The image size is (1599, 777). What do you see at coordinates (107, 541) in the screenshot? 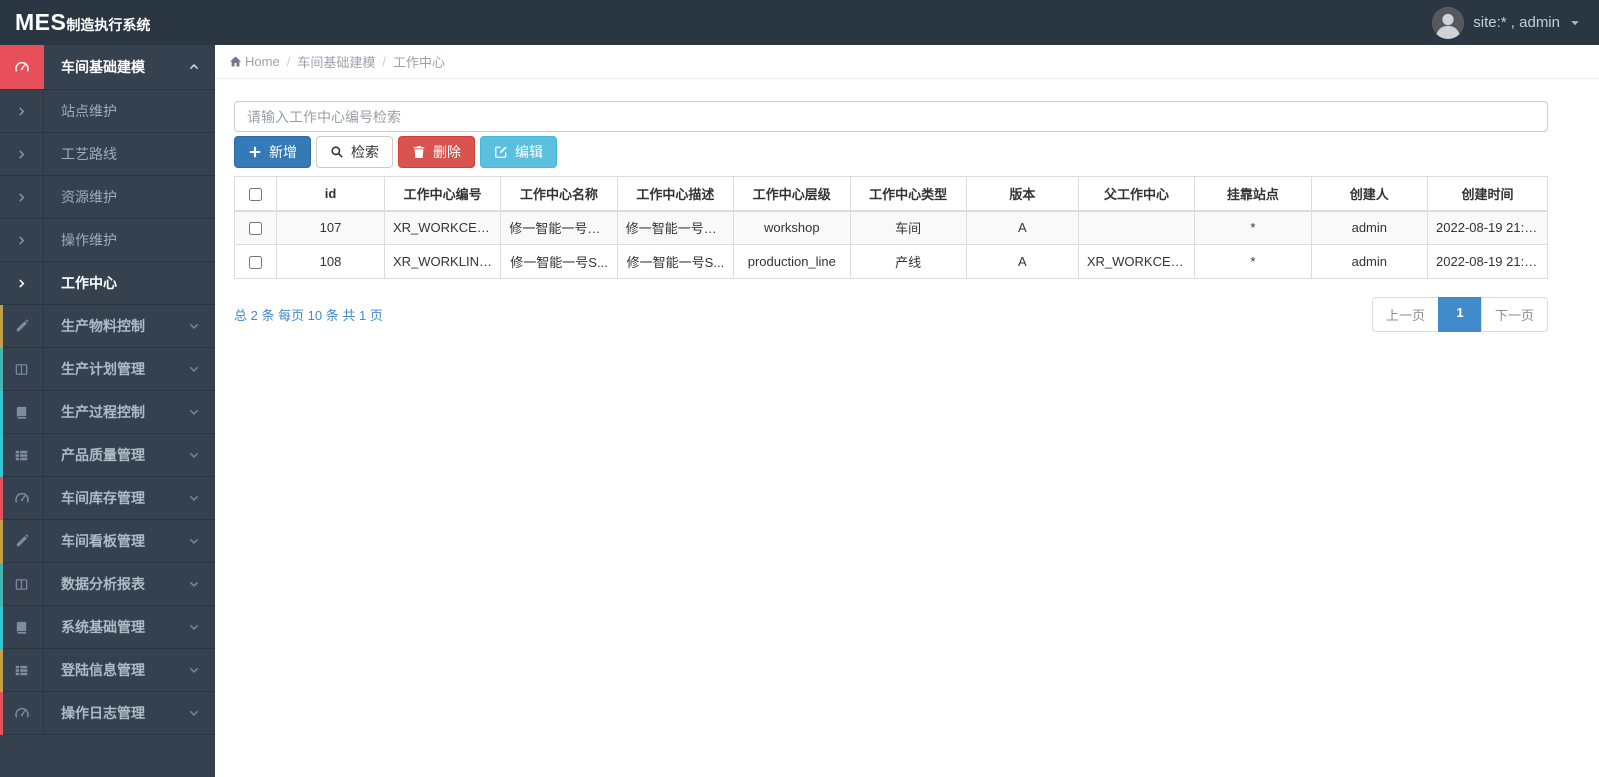
I see `sidebar-item: 车间看板管理` at bounding box center [107, 541].